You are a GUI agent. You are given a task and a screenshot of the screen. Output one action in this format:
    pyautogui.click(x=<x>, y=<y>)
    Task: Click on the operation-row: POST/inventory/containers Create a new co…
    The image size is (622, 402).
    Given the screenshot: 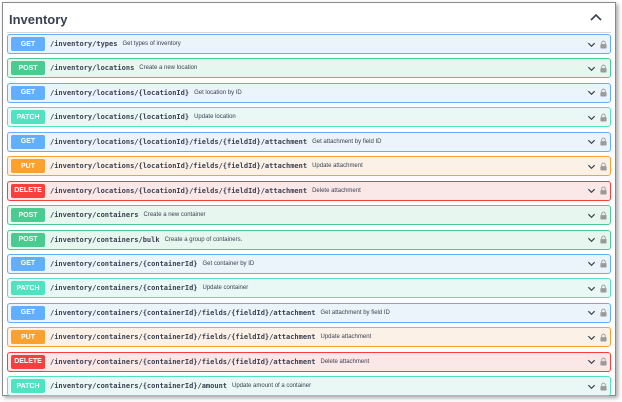 What is the action you would take?
    pyautogui.click(x=309, y=215)
    